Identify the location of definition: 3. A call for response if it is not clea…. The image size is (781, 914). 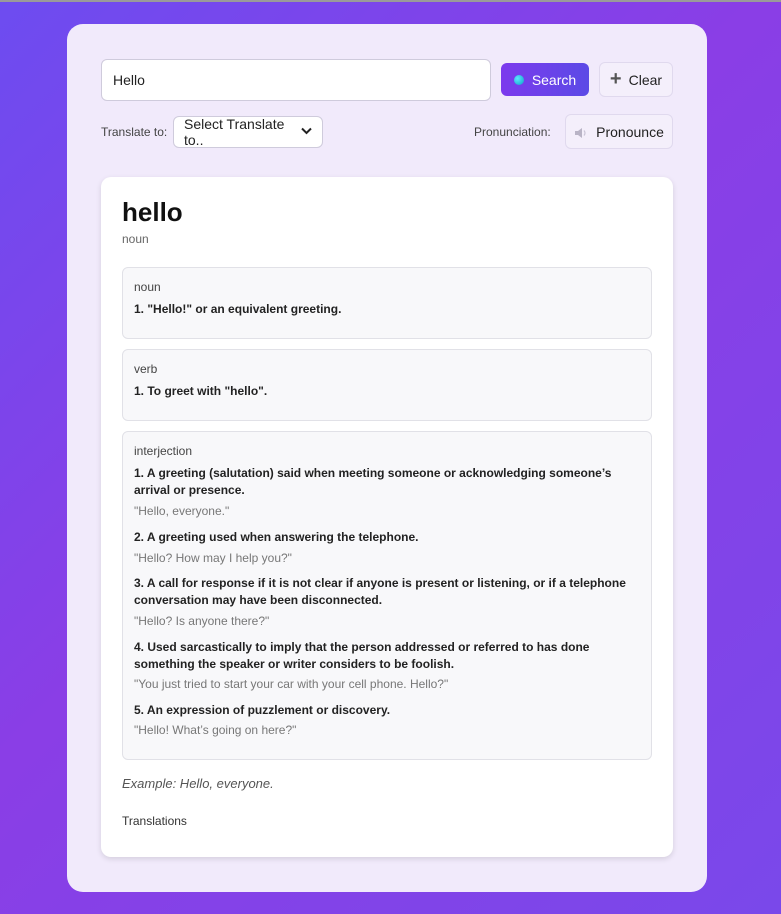
(380, 591).